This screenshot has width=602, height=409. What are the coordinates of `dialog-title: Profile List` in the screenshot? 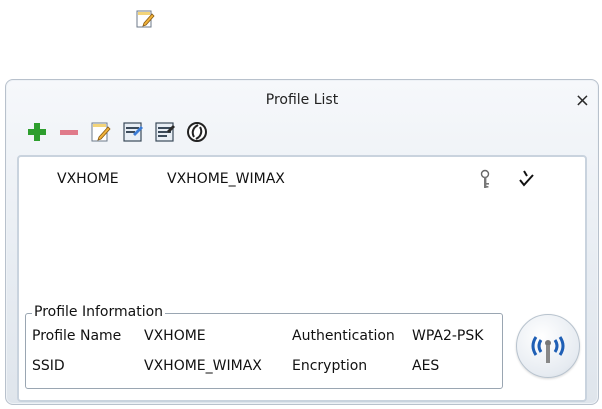 It's located at (302, 100).